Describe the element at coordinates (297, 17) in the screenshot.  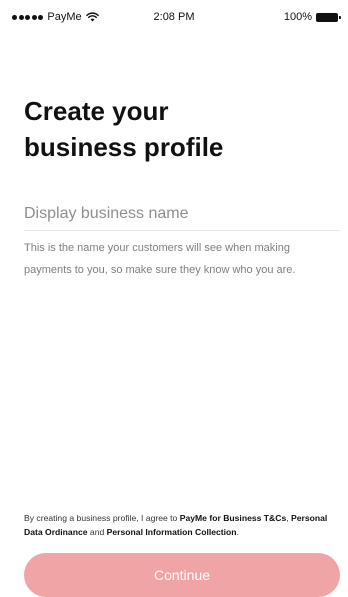
I see `battery-percent: 100%` at that location.